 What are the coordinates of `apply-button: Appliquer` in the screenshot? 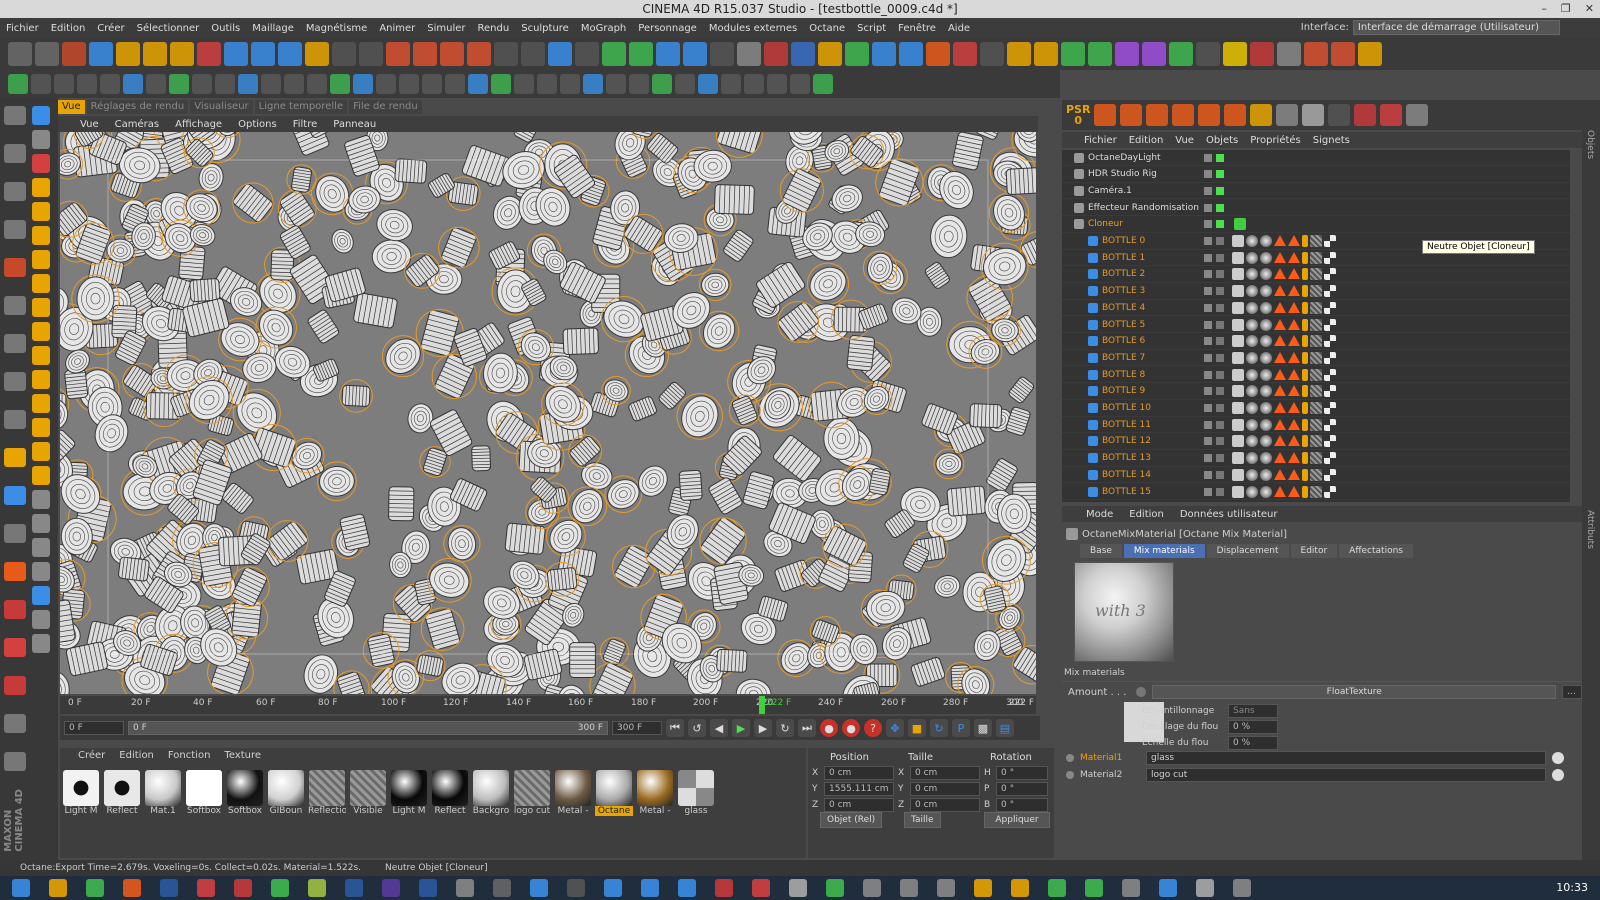 It's located at (1017, 820).